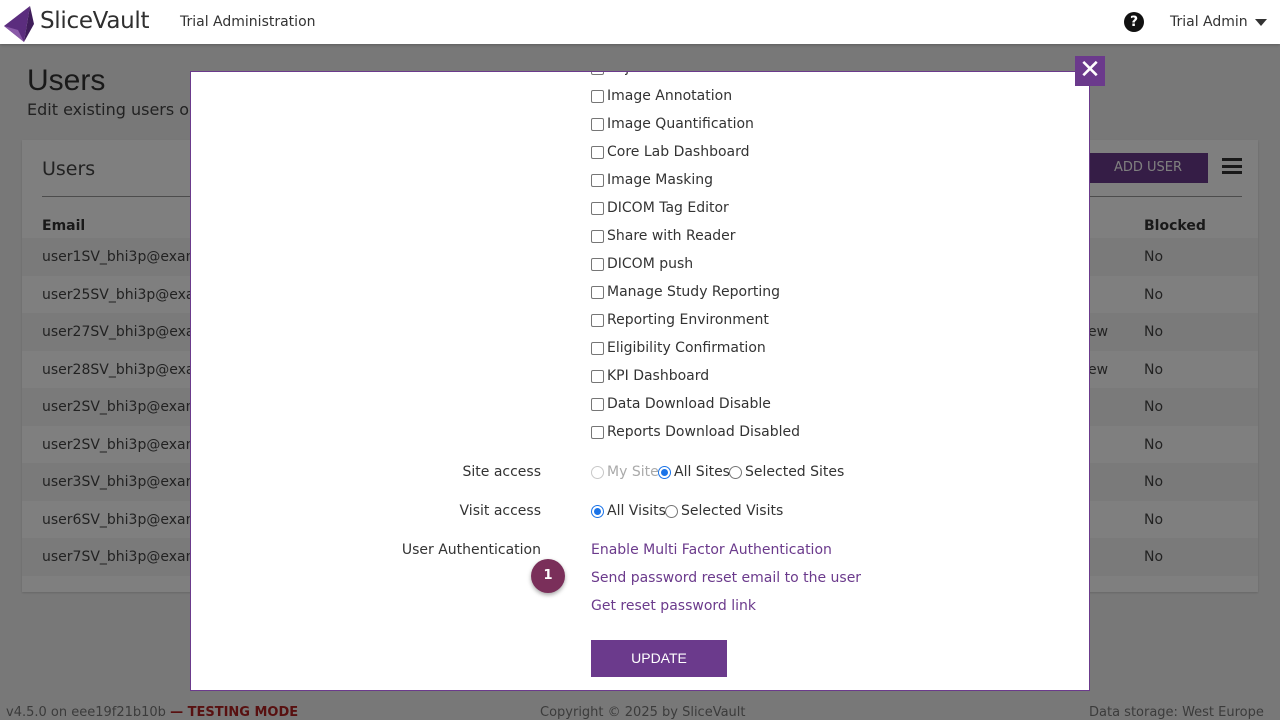 This screenshot has height=720, width=1280. What do you see at coordinates (501, 472) in the screenshot?
I see `site-access-label: Site access` at bounding box center [501, 472].